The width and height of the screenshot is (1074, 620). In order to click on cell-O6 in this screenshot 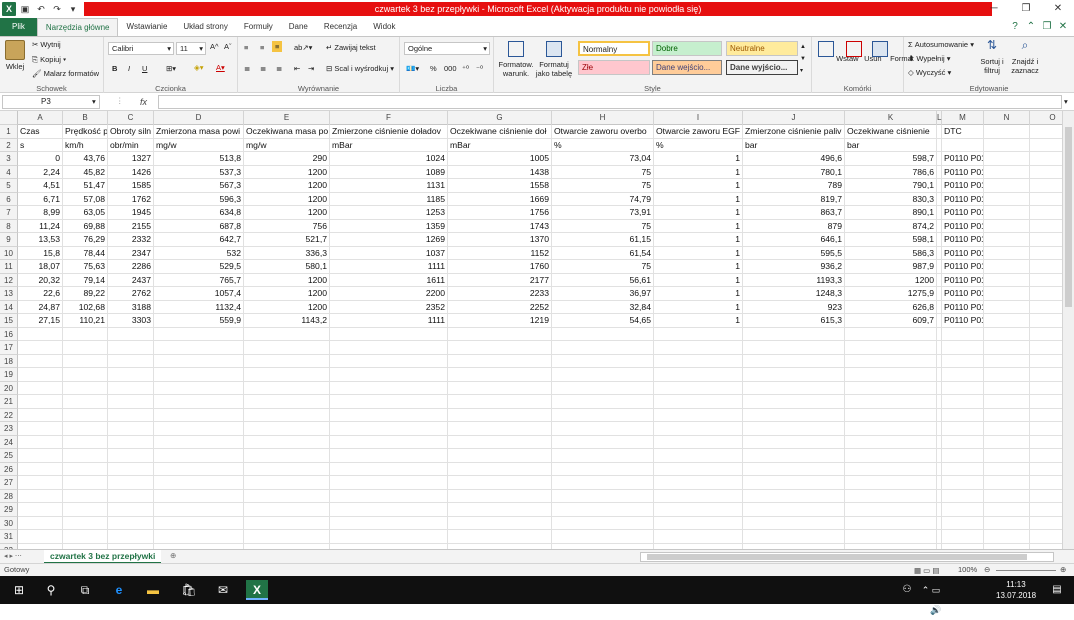, I will do `click(1046, 199)`.